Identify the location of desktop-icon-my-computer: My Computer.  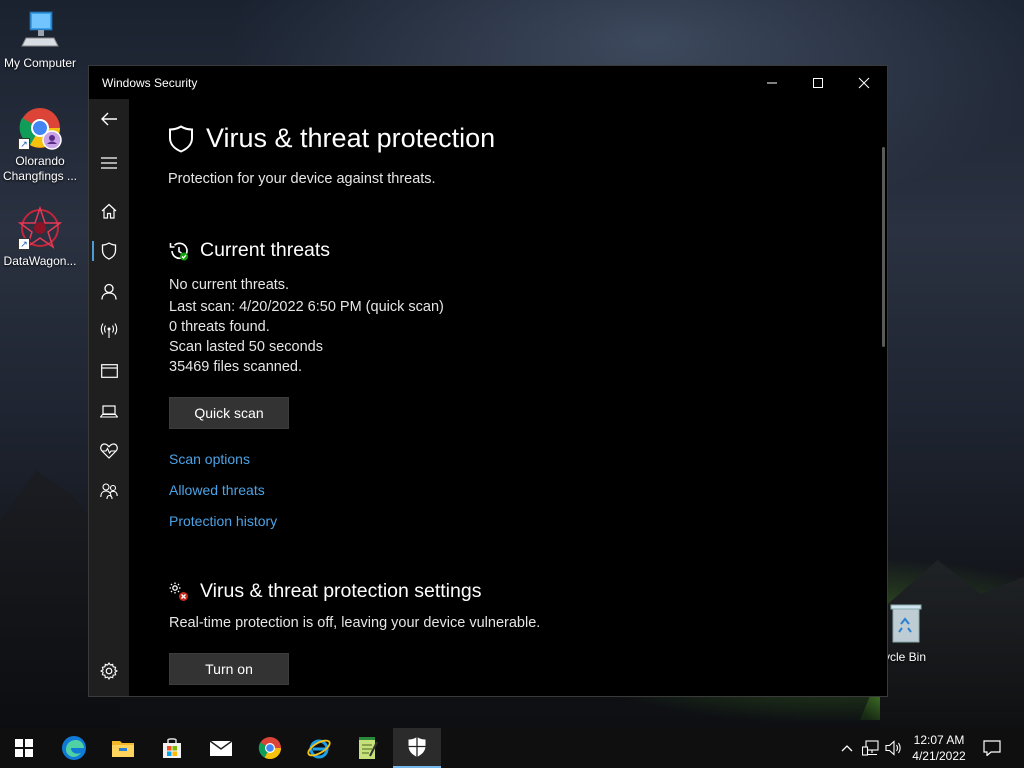
(40, 39).